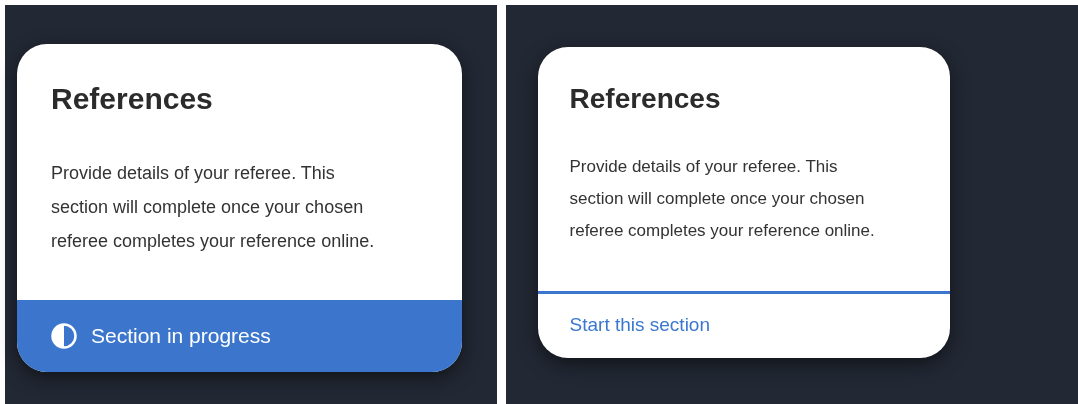 The width and height of the screenshot is (1078, 404). I want to click on start-section-link: Start this section, so click(639, 324).